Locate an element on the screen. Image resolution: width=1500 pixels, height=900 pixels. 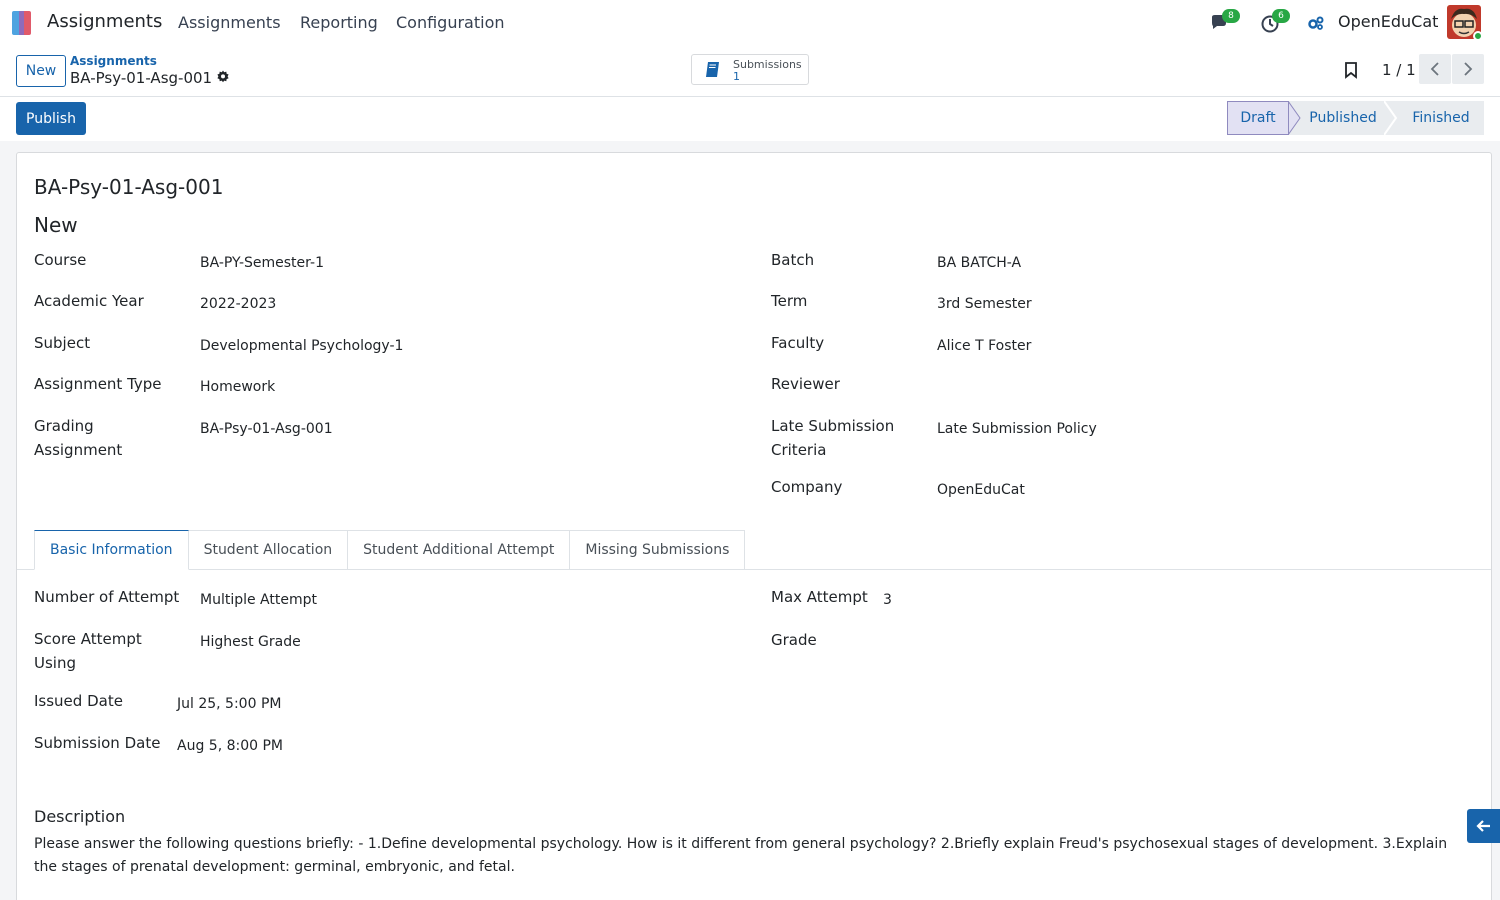
stage-draft-label: Draft is located at coordinates (1258, 118).